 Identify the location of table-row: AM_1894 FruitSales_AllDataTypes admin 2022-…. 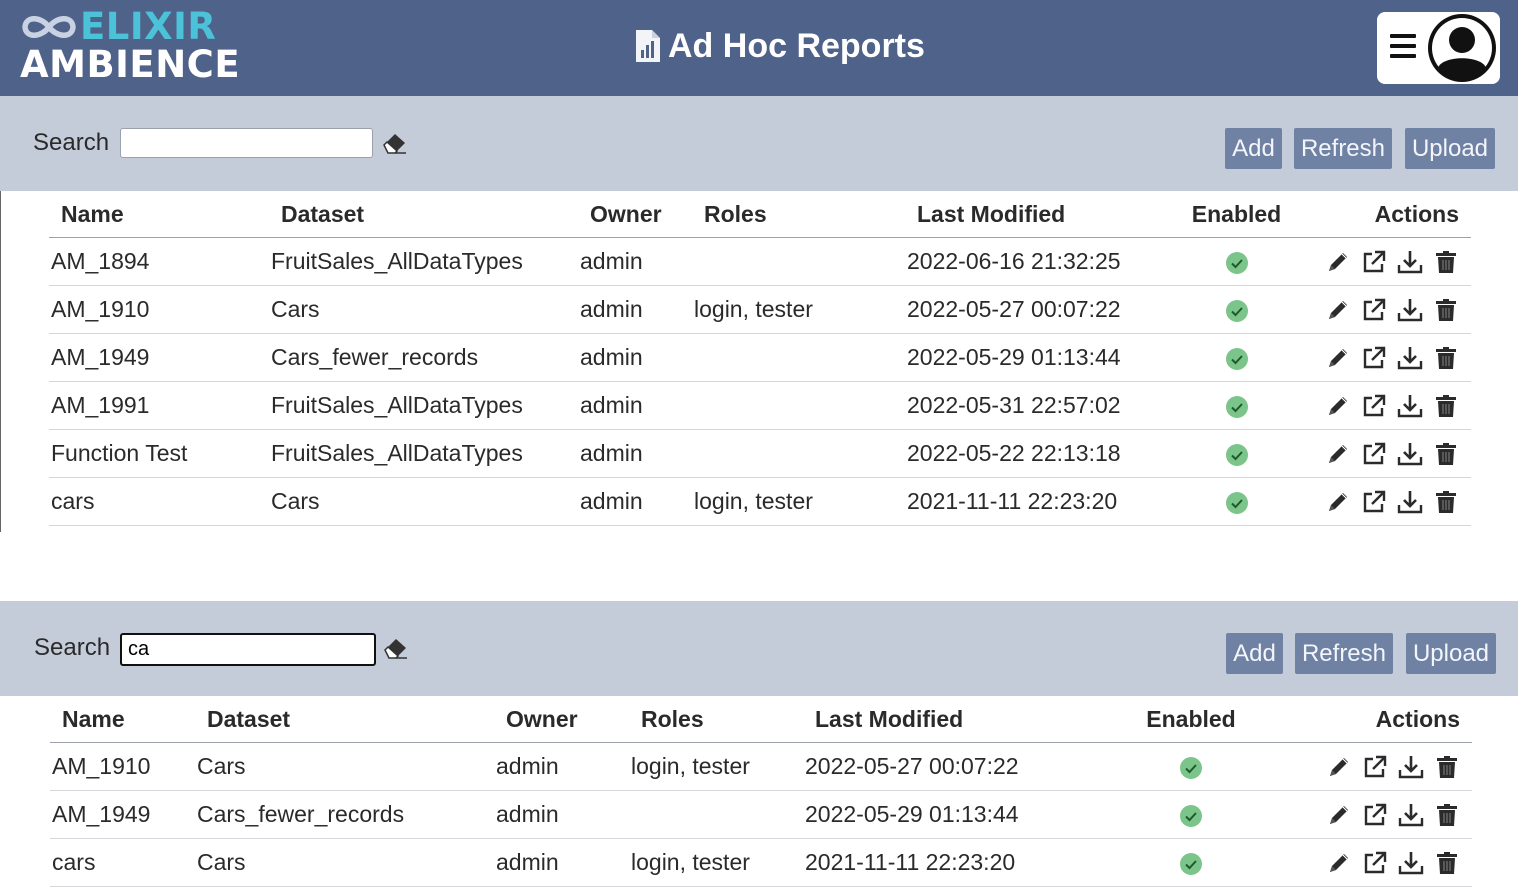
(760, 261).